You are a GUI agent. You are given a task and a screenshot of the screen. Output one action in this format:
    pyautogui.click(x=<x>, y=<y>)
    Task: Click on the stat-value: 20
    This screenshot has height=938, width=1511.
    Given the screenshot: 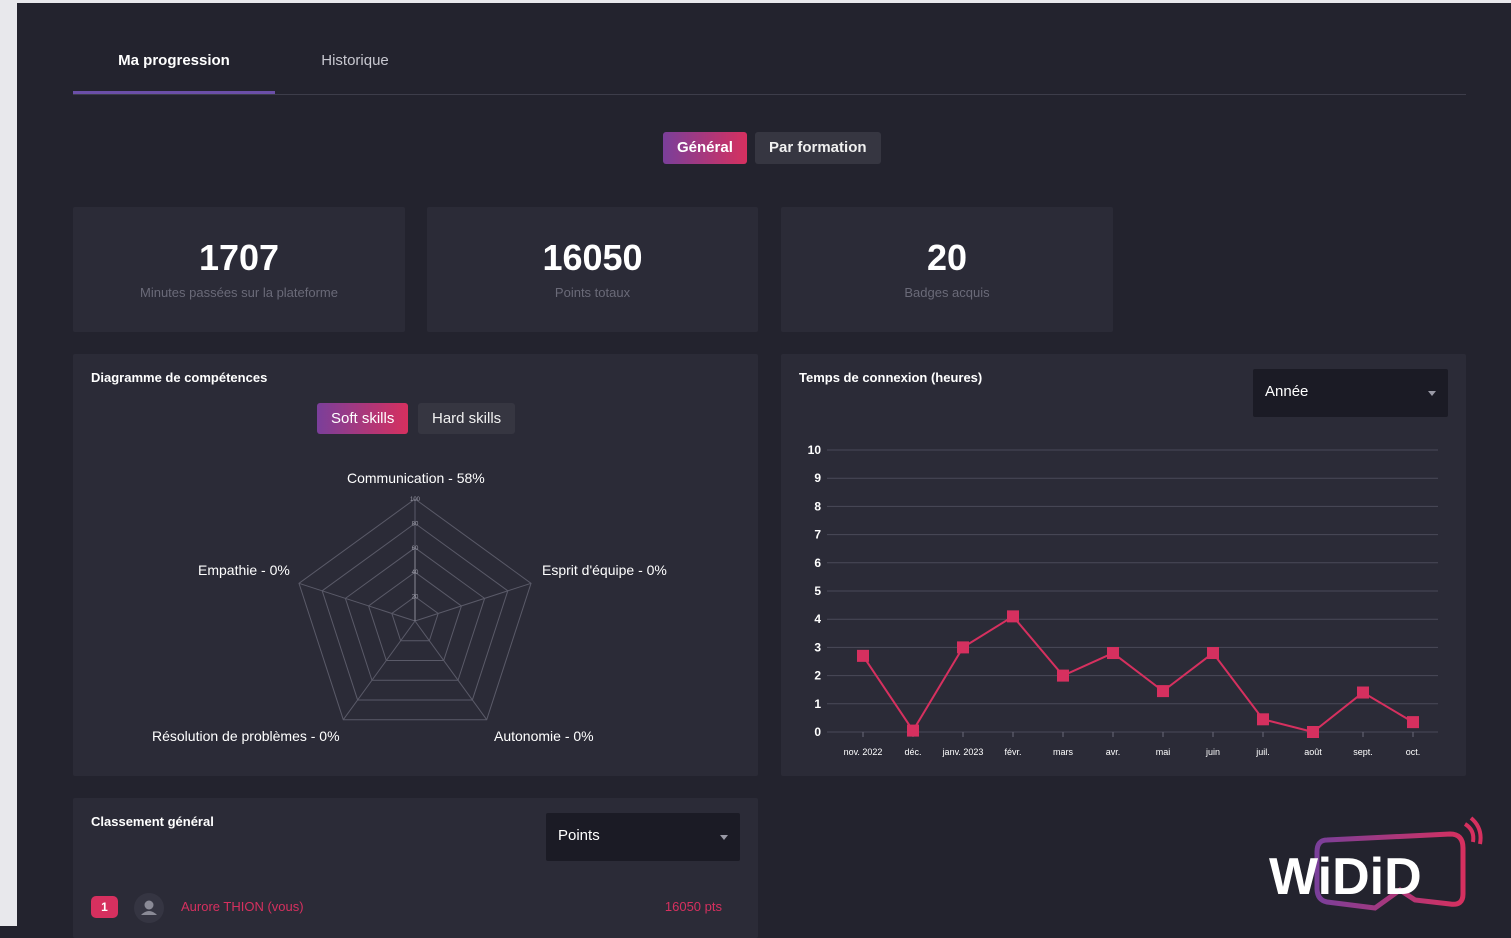 What is the action you would take?
    pyautogui.click(x=947, y=257)
    